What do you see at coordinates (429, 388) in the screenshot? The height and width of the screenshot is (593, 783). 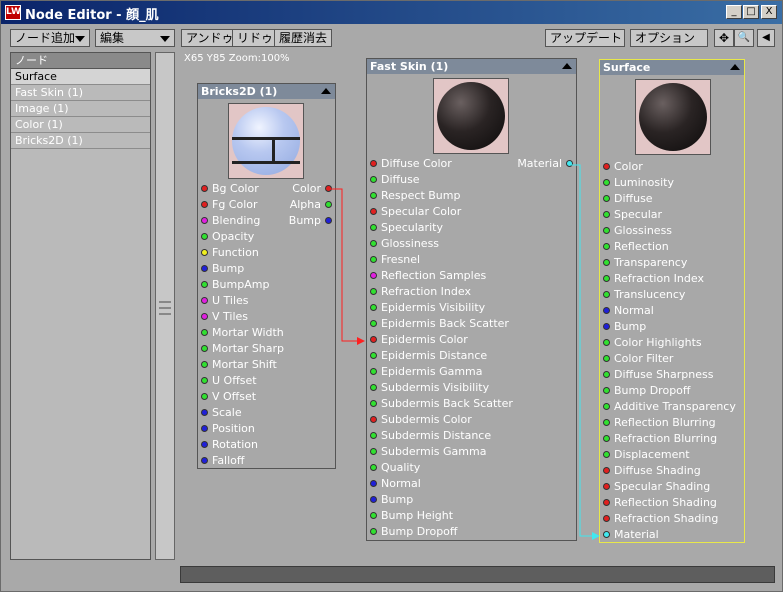 I see `input-port: Subdermis Visibility` at bounding box center [429, 388].